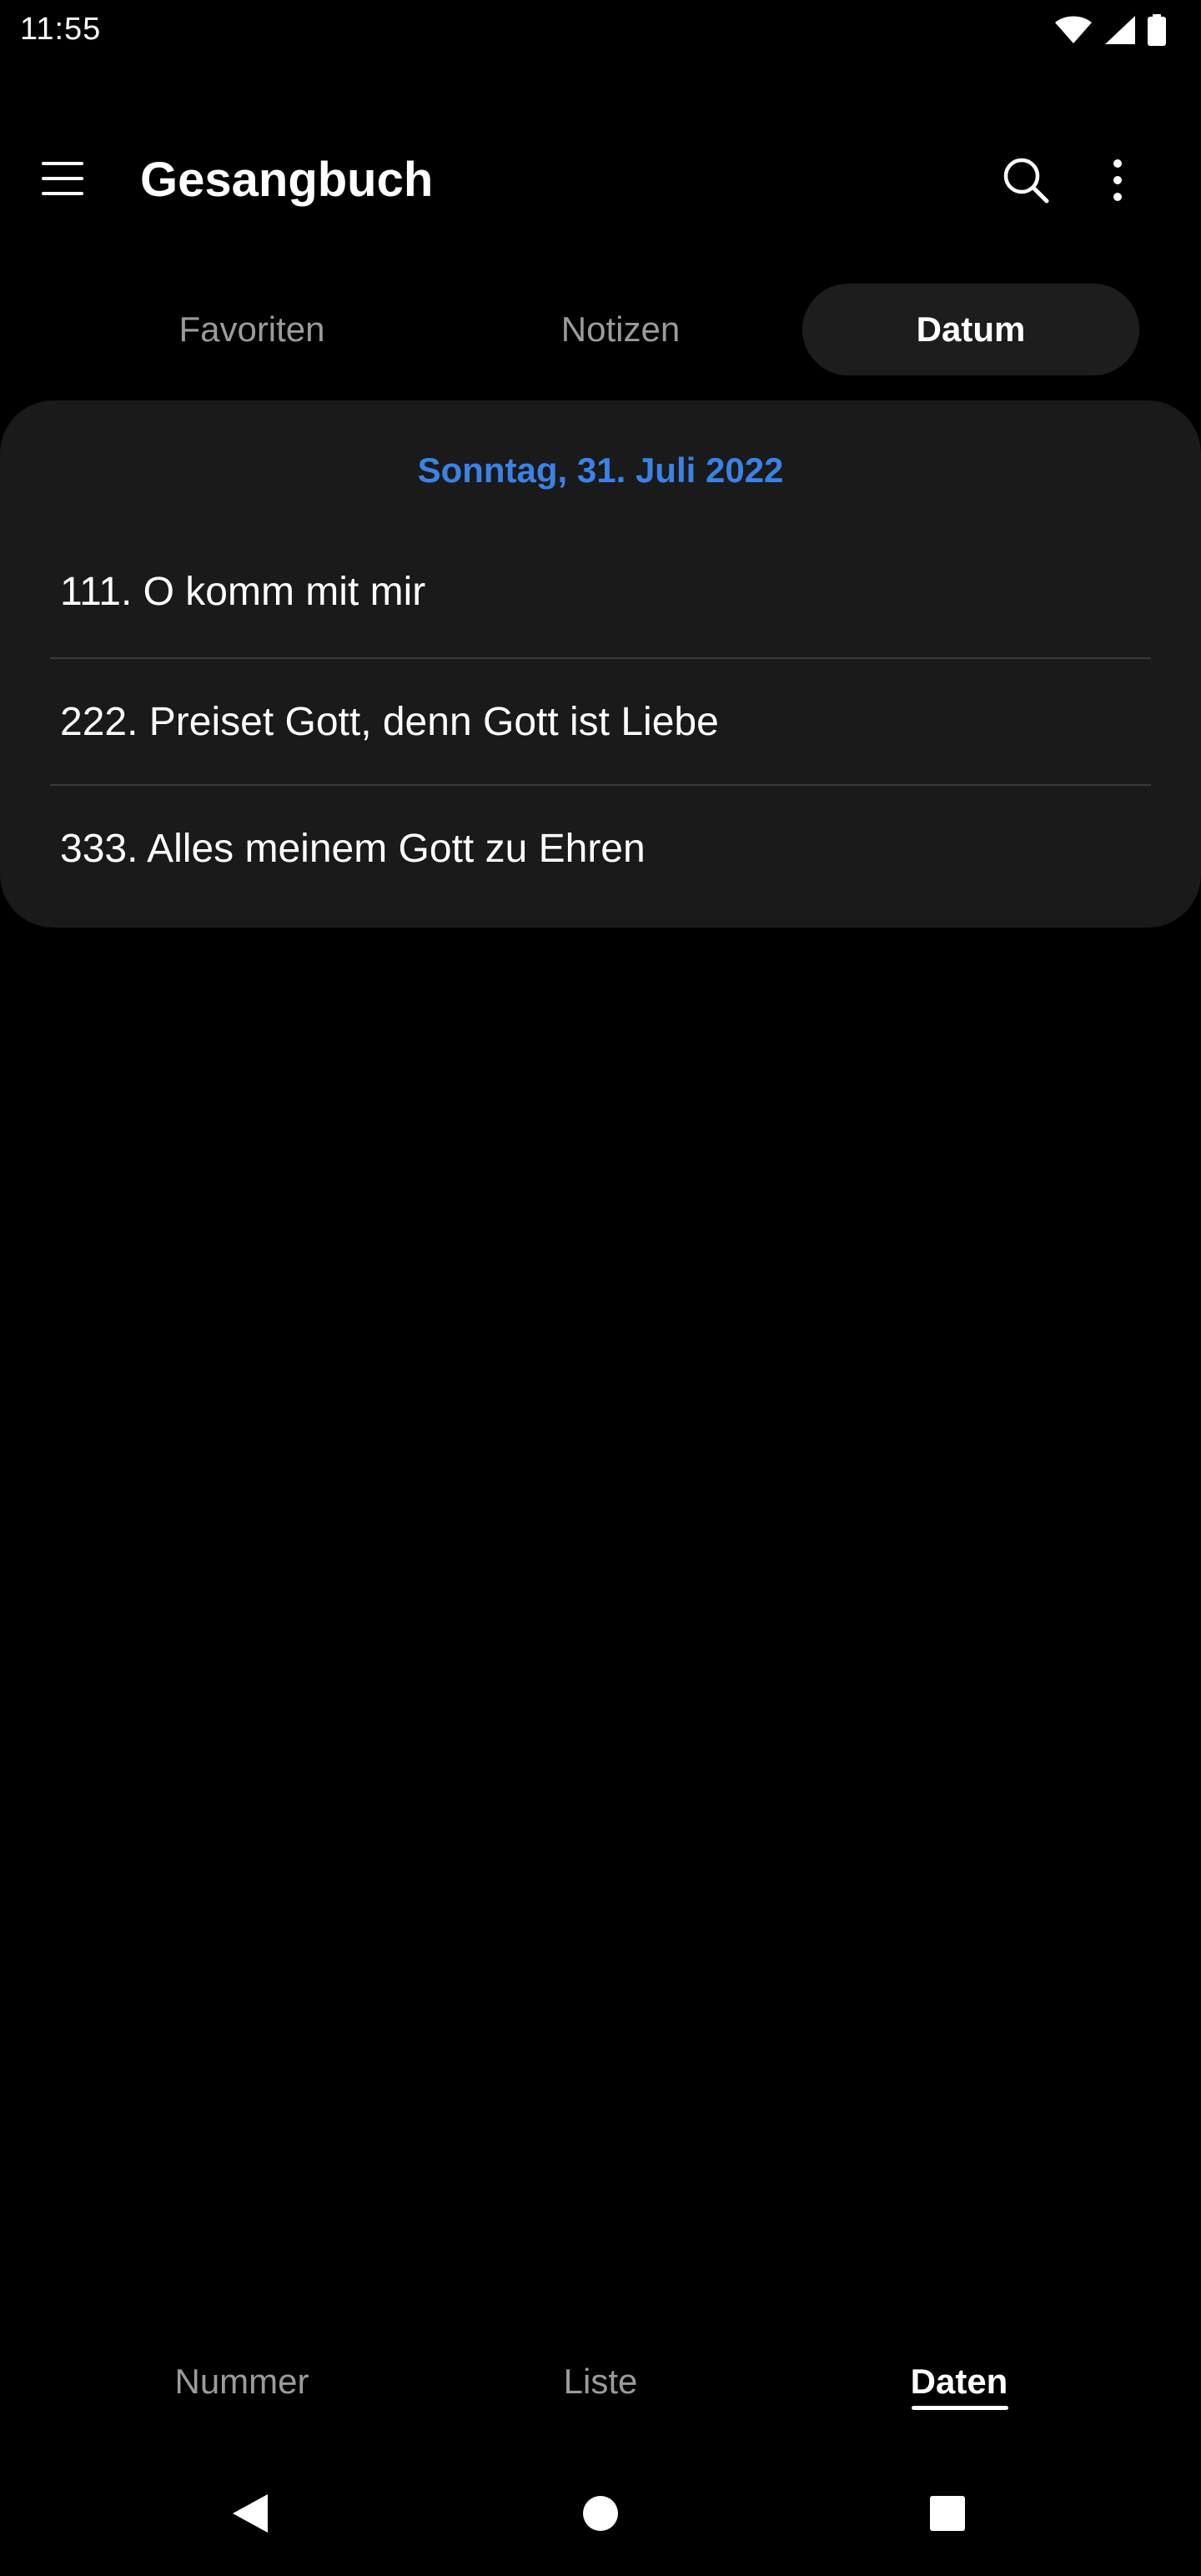 This screenshot has height=2576, width=1201. What do you see at coordinates (601, 30) in the screenshot?
I see `status-bar: 11:55` at bounding box center [601, 30].